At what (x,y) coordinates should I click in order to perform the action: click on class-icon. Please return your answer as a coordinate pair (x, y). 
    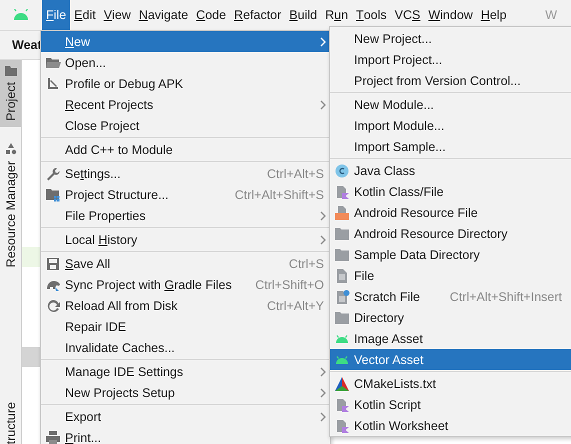
    Looking at the image, I should click on (342, 171).